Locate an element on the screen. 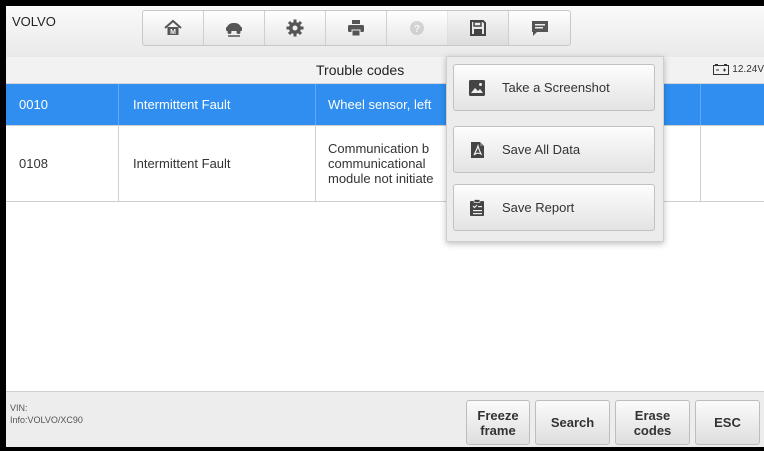 The image size is (764, 451). description-line: communicational is located at coordinates (377, 163).